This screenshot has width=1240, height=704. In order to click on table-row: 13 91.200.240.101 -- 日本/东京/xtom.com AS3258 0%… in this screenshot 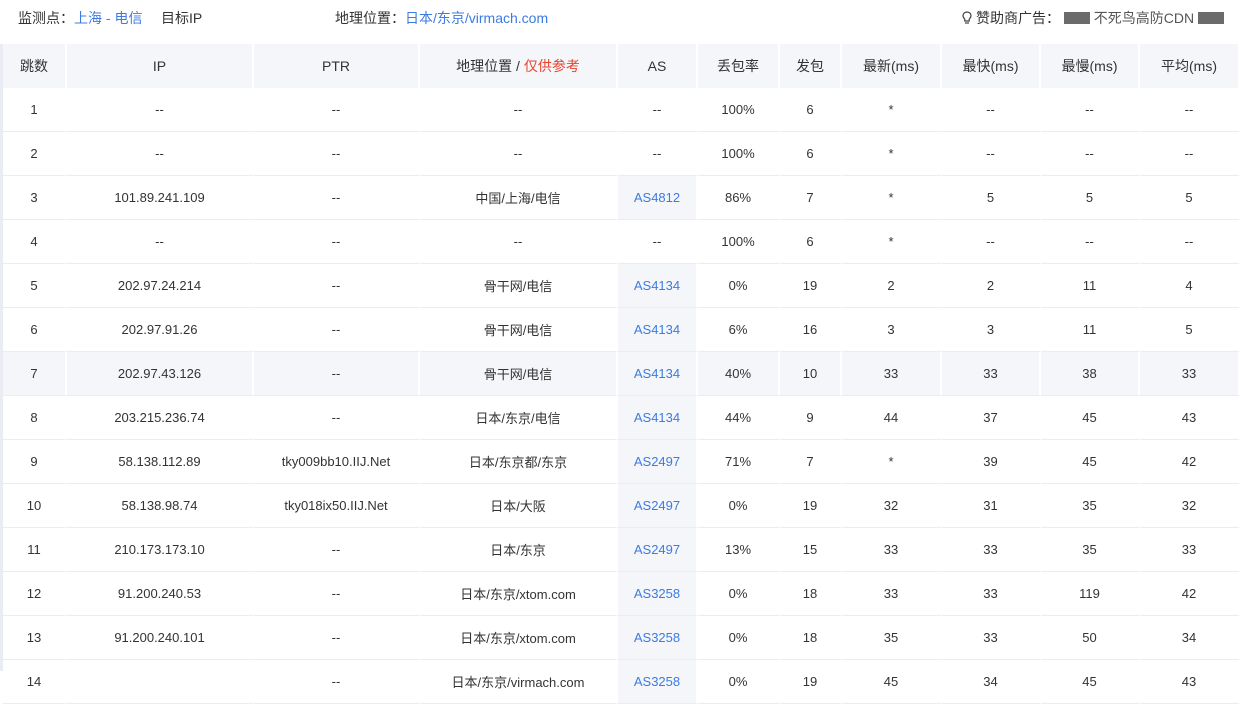, I will do `click(621, 638)`.